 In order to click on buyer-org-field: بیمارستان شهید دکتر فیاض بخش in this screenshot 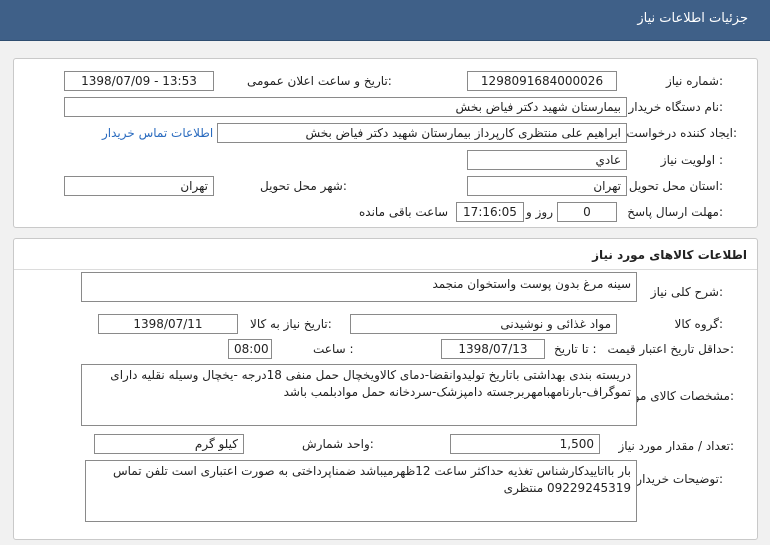, I will do `click(345, 107)`.